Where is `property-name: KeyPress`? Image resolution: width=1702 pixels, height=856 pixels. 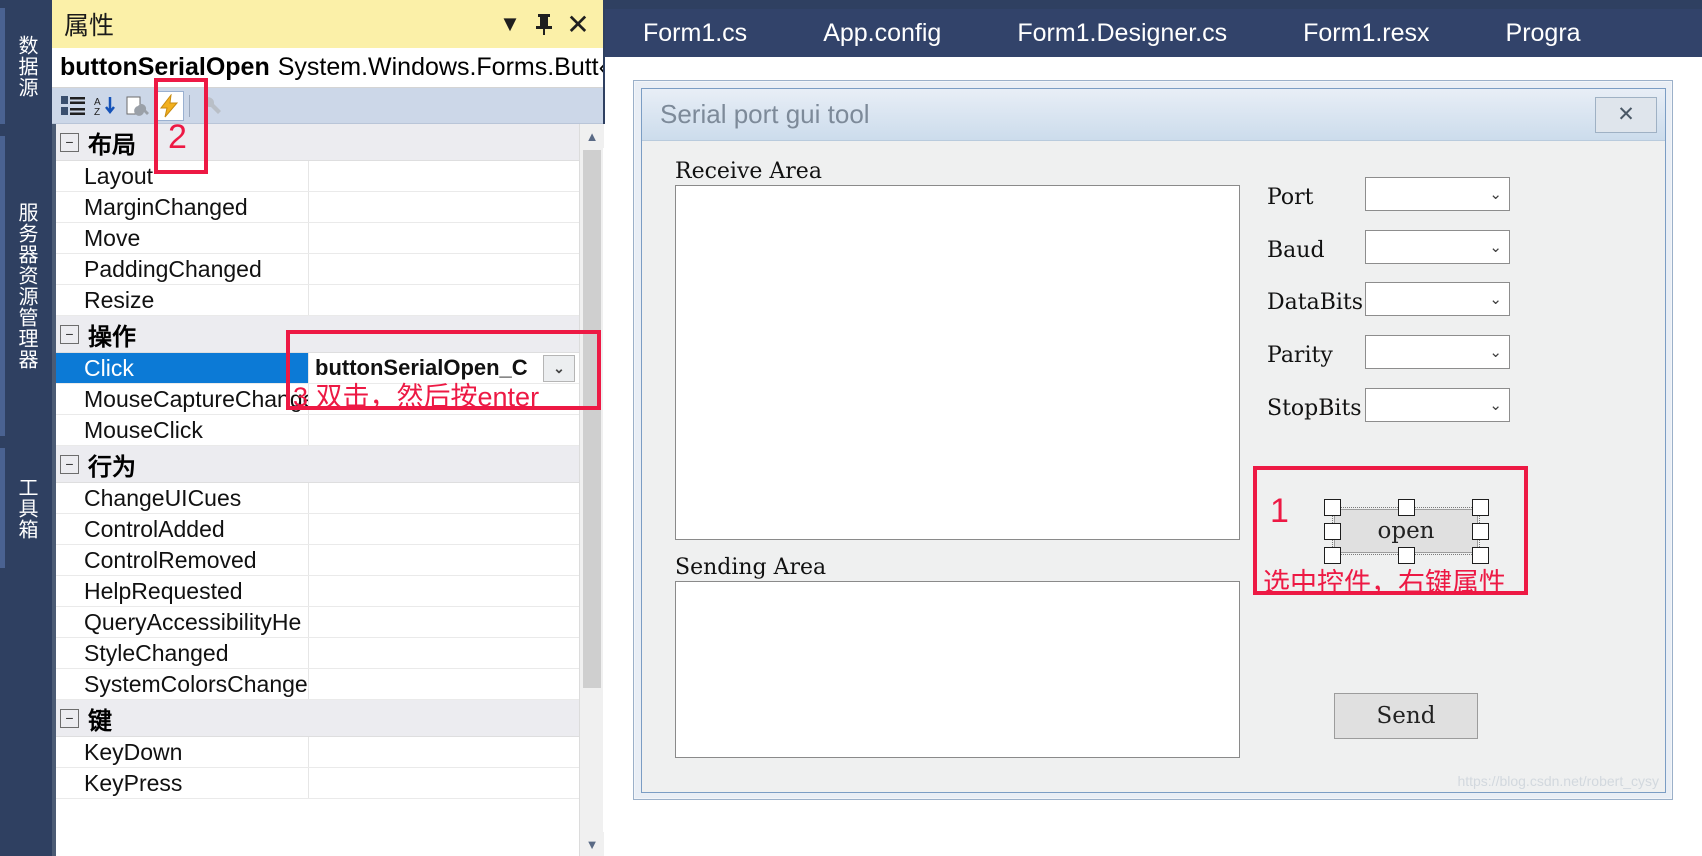
property-name: KeyPress is located at coordinates (182, 783).